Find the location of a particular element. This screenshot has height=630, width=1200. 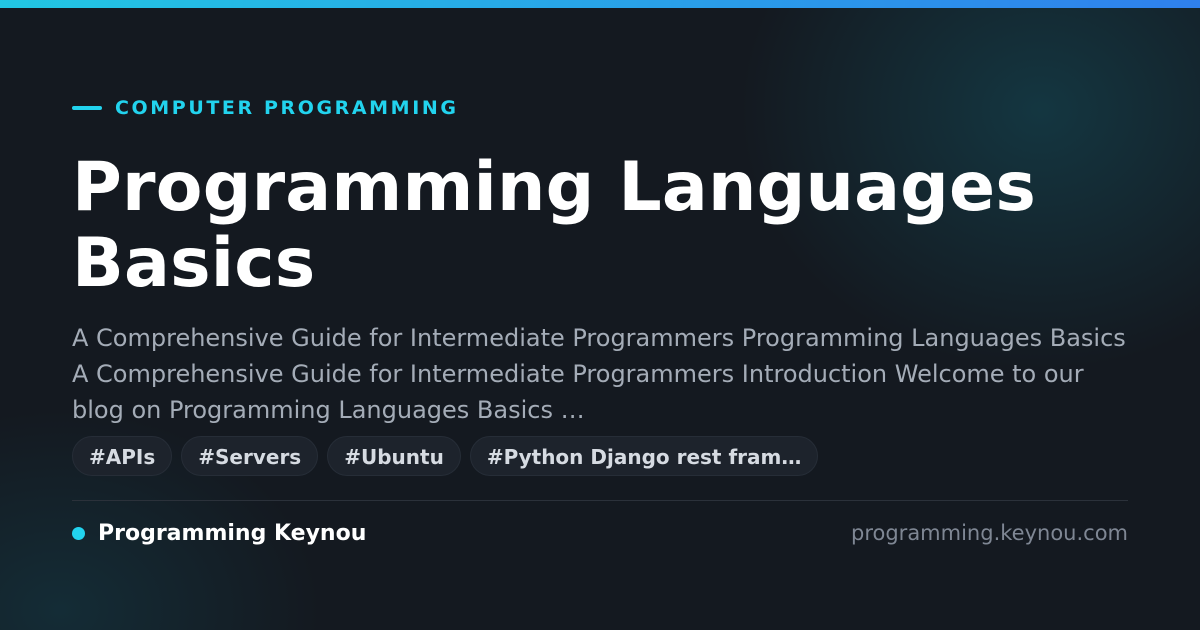

top-accent-bar is located at coordinates (600, 4).